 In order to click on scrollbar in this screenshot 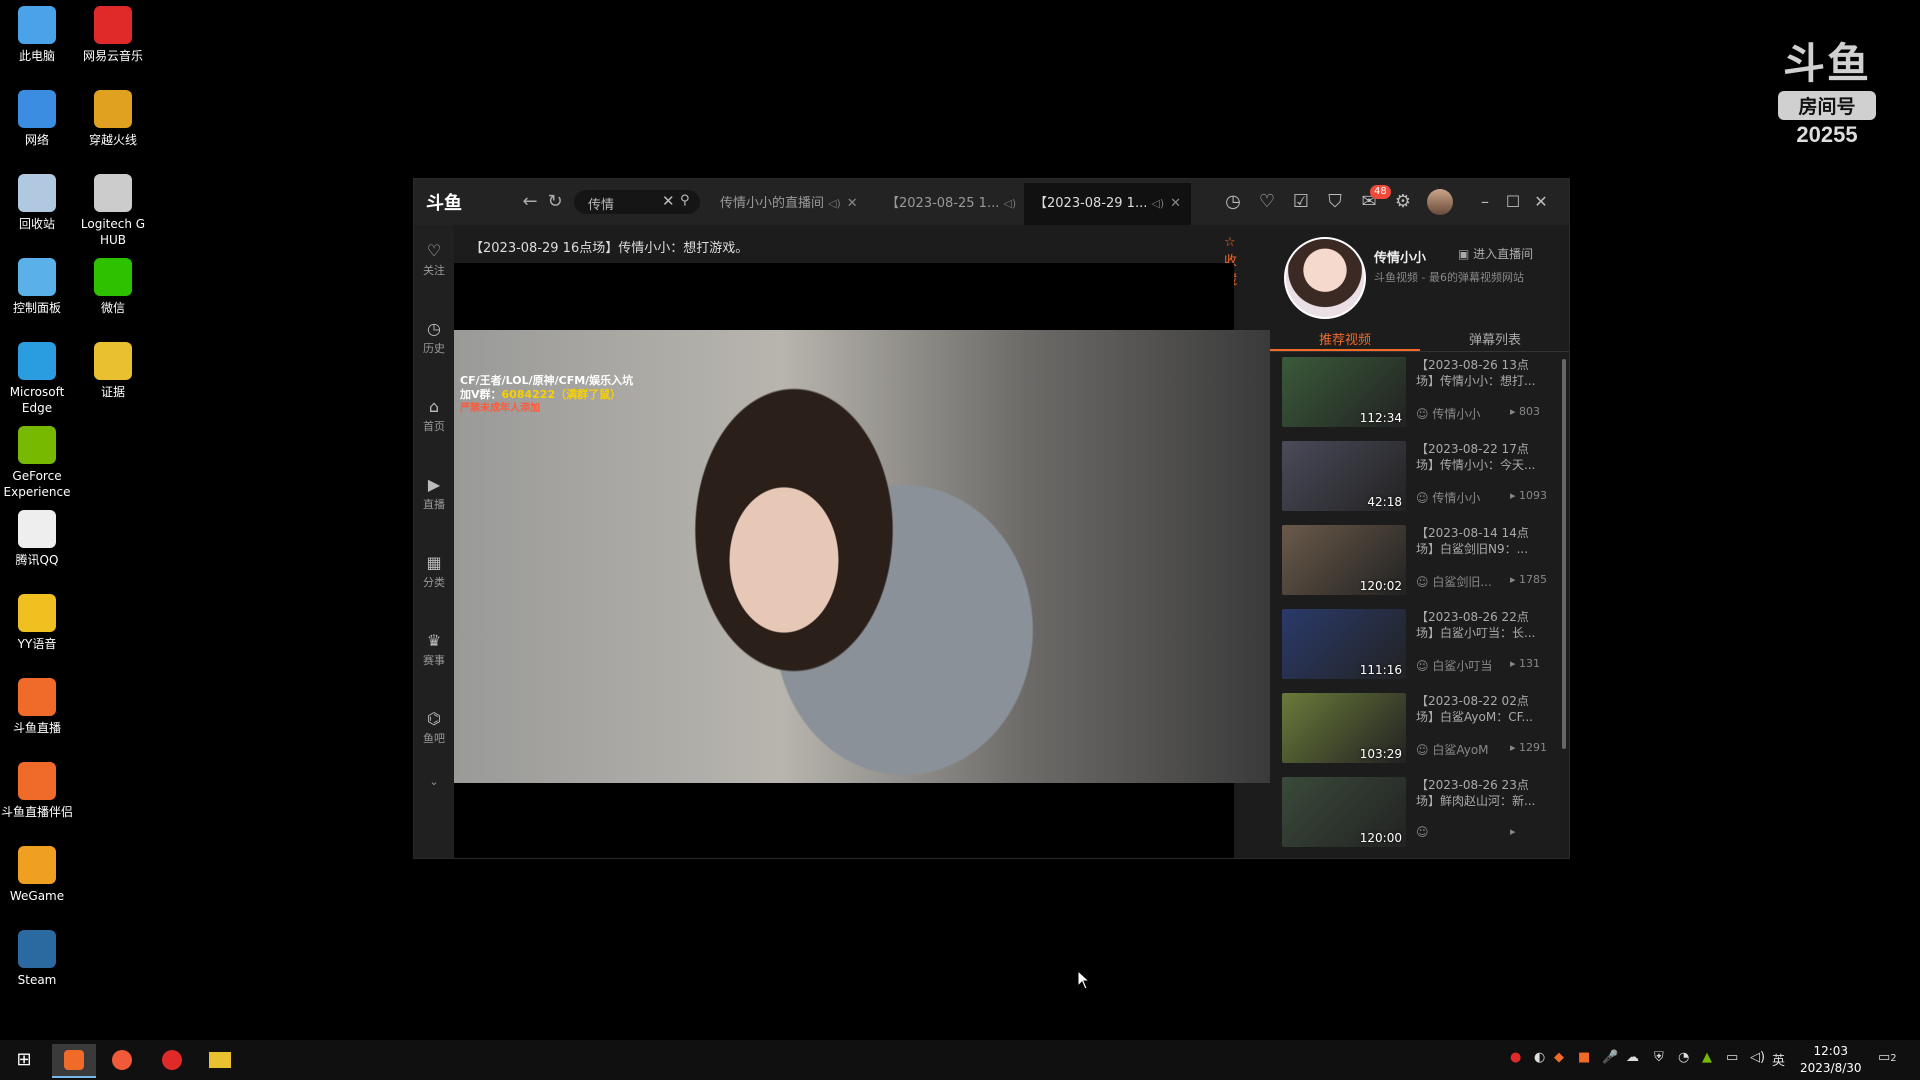, I will do `click(1564, 554)`.